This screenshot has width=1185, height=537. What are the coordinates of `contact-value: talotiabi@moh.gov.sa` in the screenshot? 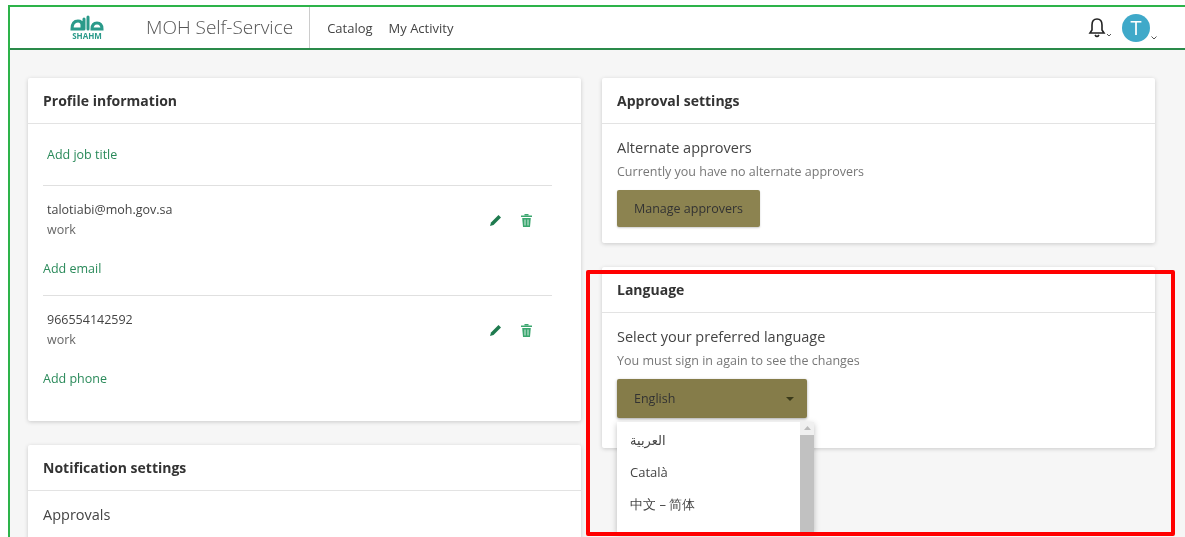 It's located at (110, 210).